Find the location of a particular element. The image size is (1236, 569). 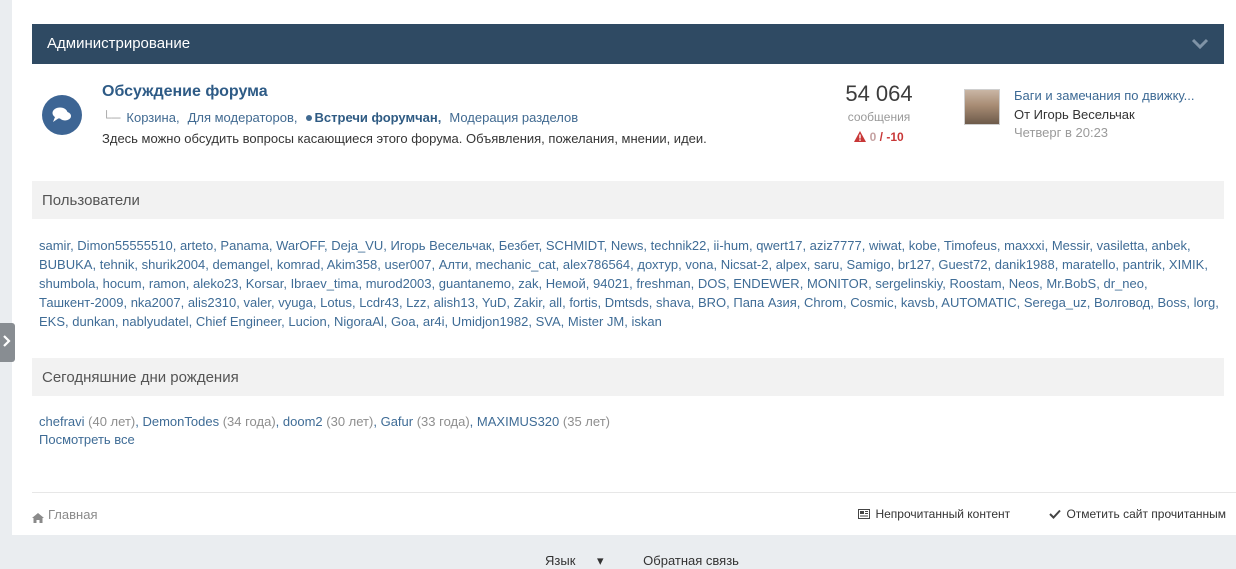

user-link: dunkan is located at coordinates (93, 321).